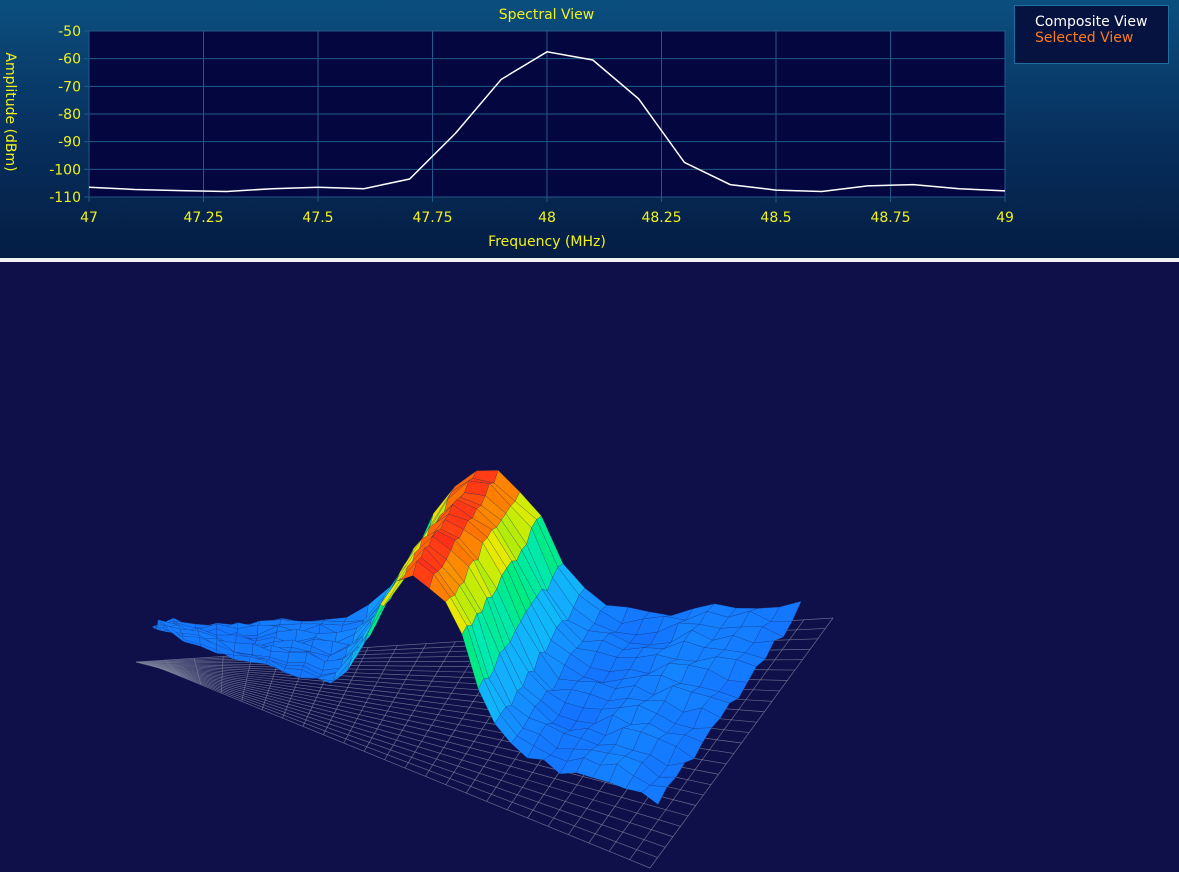 This screenshot has width=1179, height=872. Describe the element at coordinates (1101, 22) in the screenshot. I see `legend-item-composite: Composite View` at that location.